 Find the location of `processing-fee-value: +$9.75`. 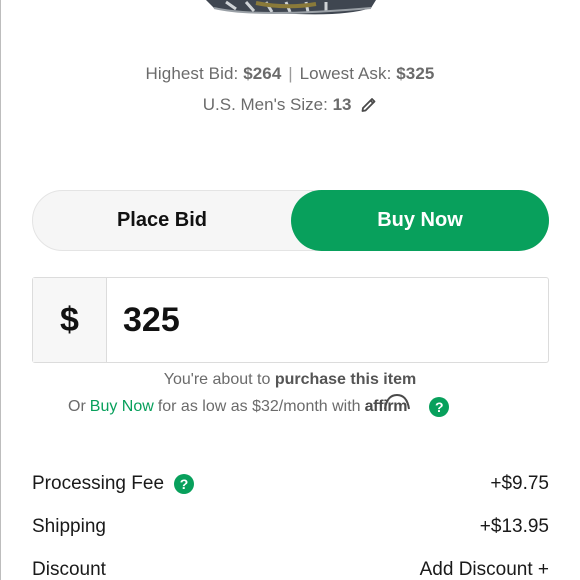

processing-fee-value: +$9.75 is located at coordinates (519, 483).